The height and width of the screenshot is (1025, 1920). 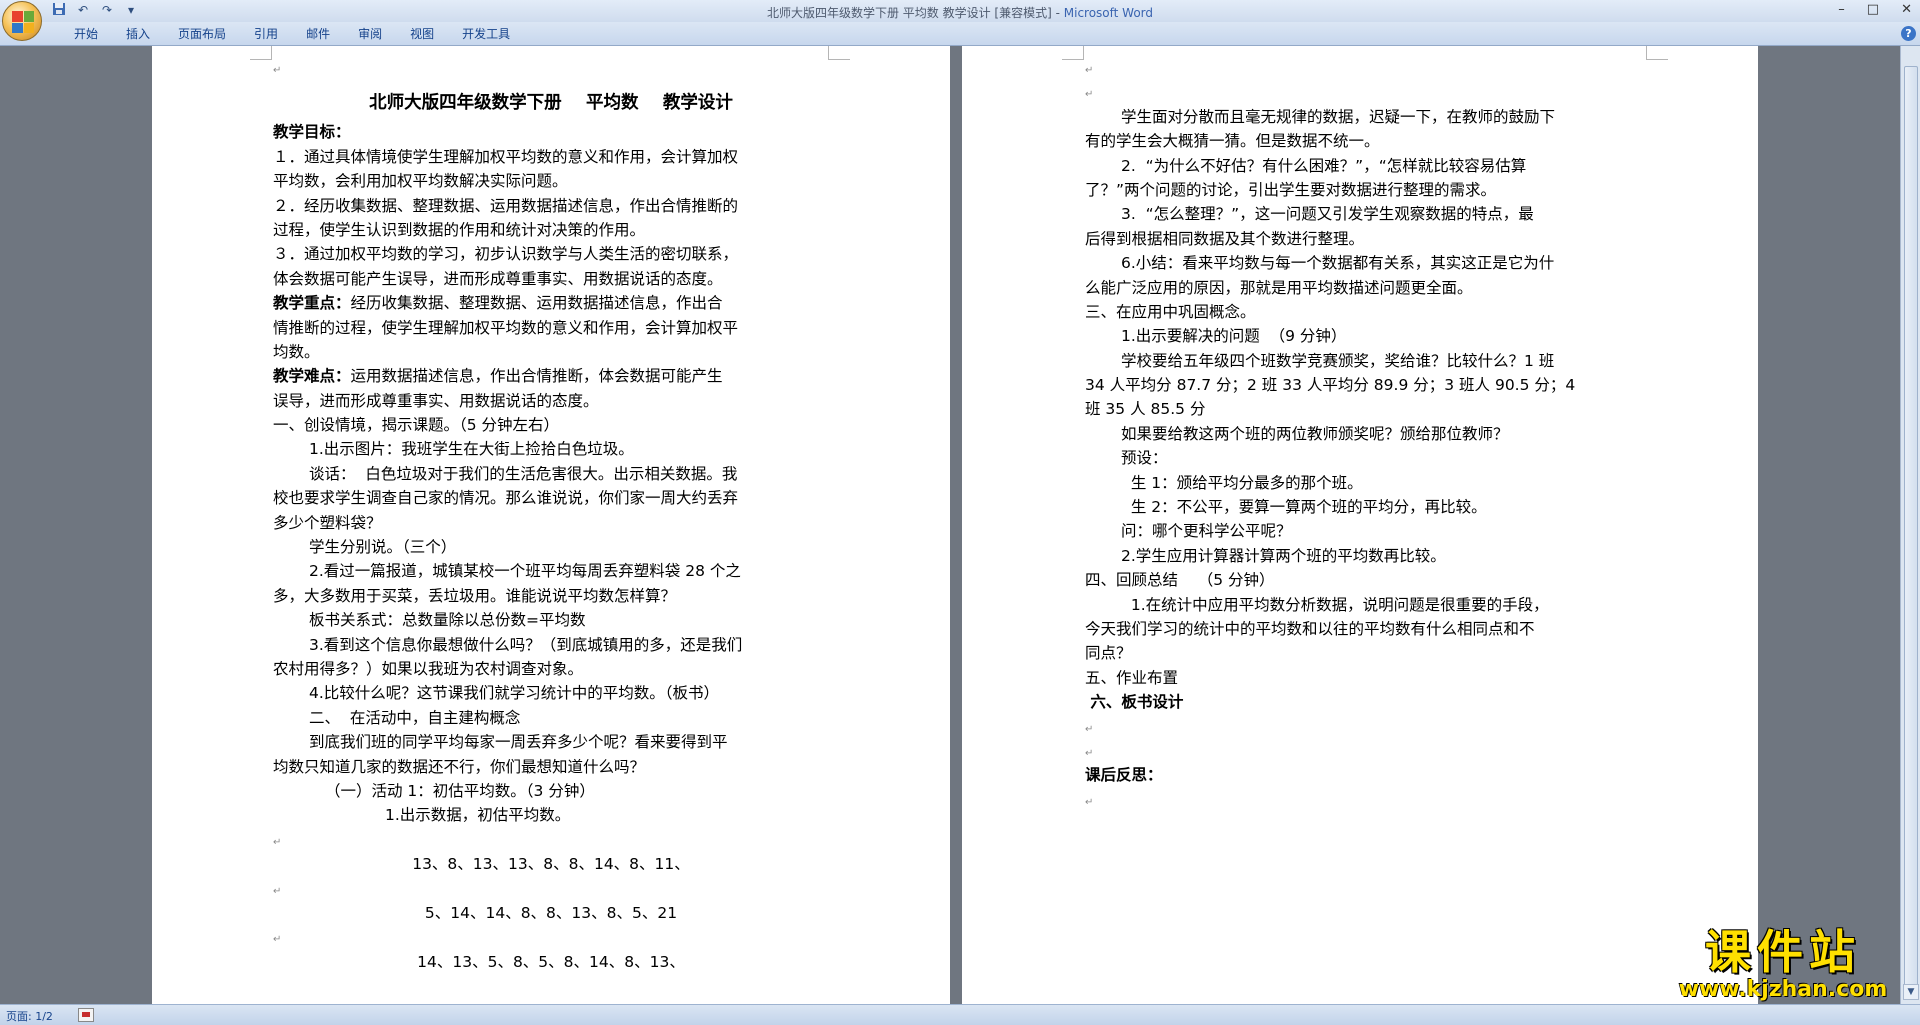 I want to click on crop-mark, so click(x=1657, y=53).